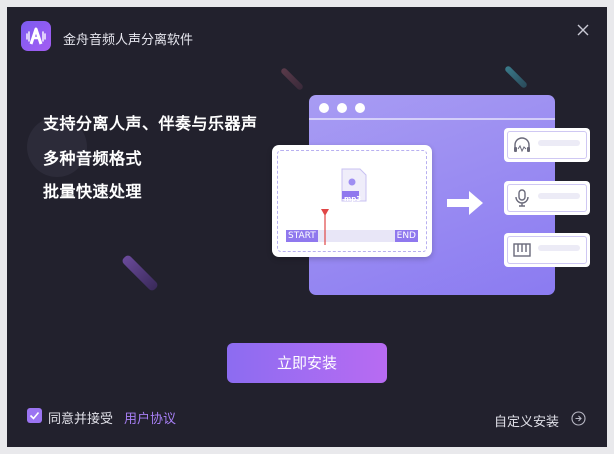  I want to click on range-start-label: START, so click(302, 236).